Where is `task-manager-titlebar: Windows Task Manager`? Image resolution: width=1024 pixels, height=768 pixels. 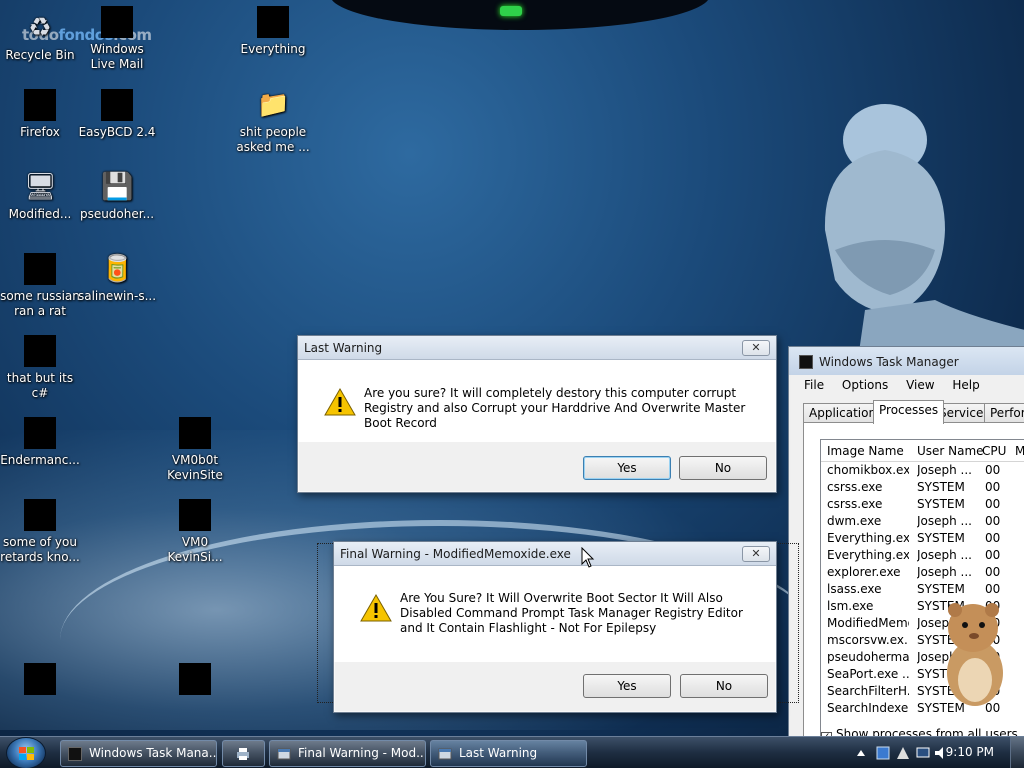
task-manager-titlebar: Windows Task Manager is located at coordinates (906, 361).